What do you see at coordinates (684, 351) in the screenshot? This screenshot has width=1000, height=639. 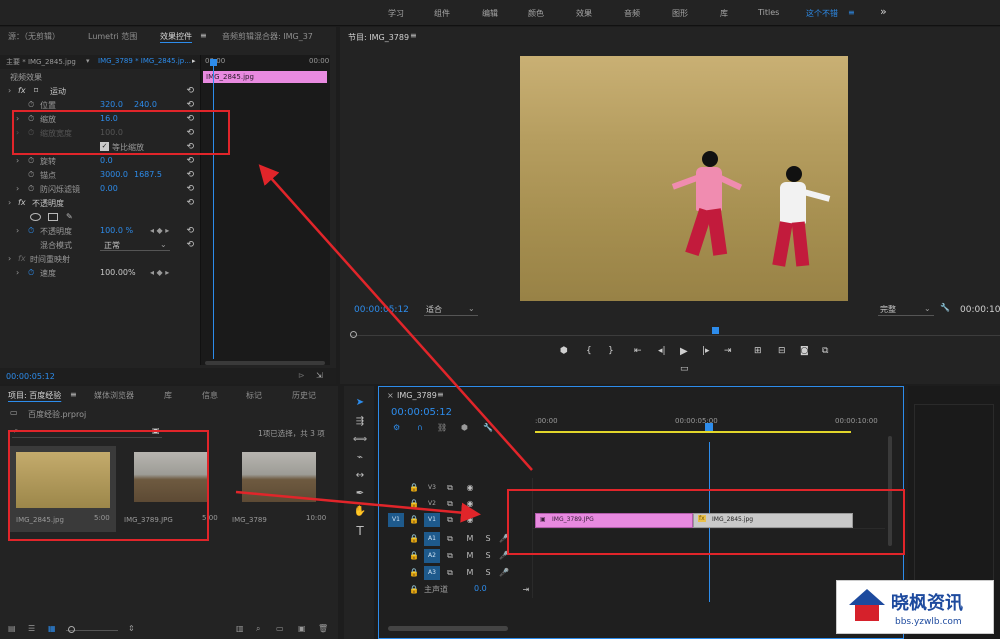 I see `play-icon: ▶` at bounding box center [684, 351].